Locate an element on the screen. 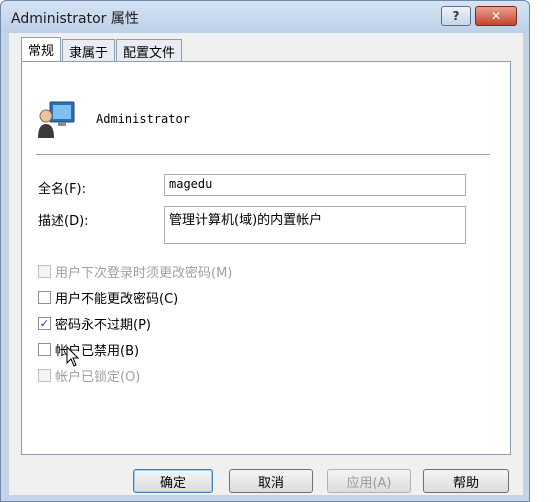 This screenshot has width=558, height=502. user-computer-icon is located at coordinates (56, 119).